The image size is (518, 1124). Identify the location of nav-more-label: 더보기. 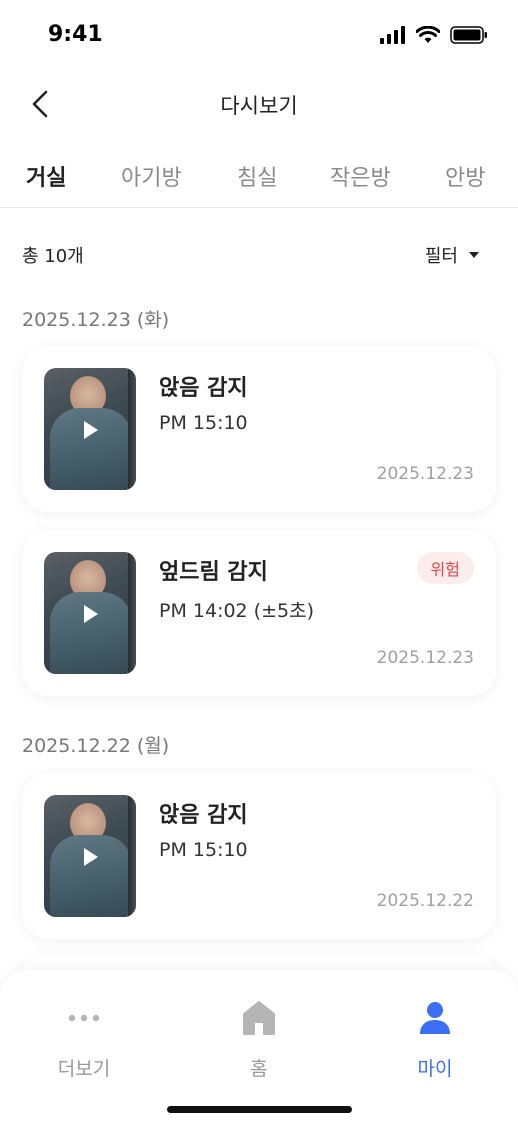
(84, 1069).